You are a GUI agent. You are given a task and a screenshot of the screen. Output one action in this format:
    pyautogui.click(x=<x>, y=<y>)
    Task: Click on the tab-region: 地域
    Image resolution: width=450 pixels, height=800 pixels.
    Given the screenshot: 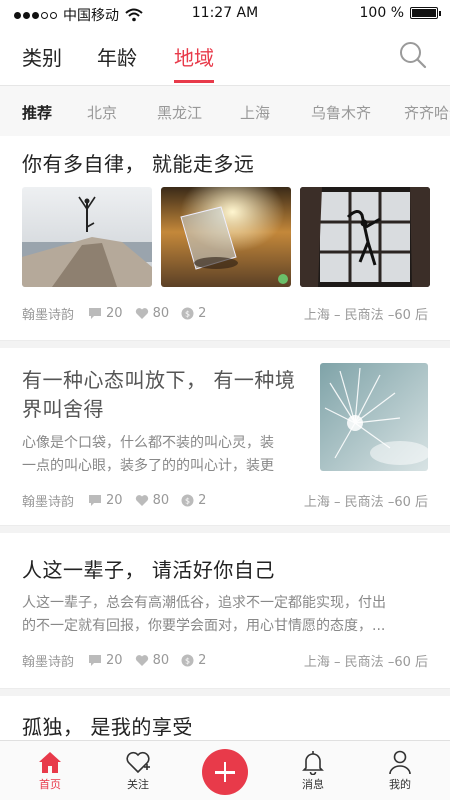 What is the action you would take?
    pyautogui.click(x=194, y=62)
    